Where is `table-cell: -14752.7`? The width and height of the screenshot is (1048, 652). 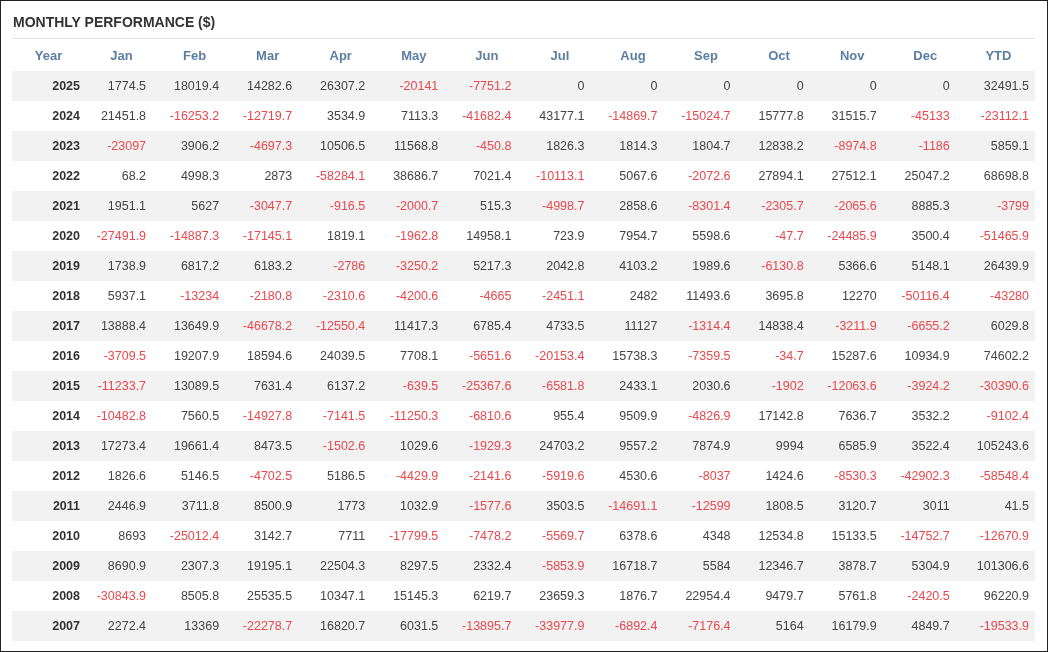
table-cell: -14752.7 is located at coordinates (925, 536).